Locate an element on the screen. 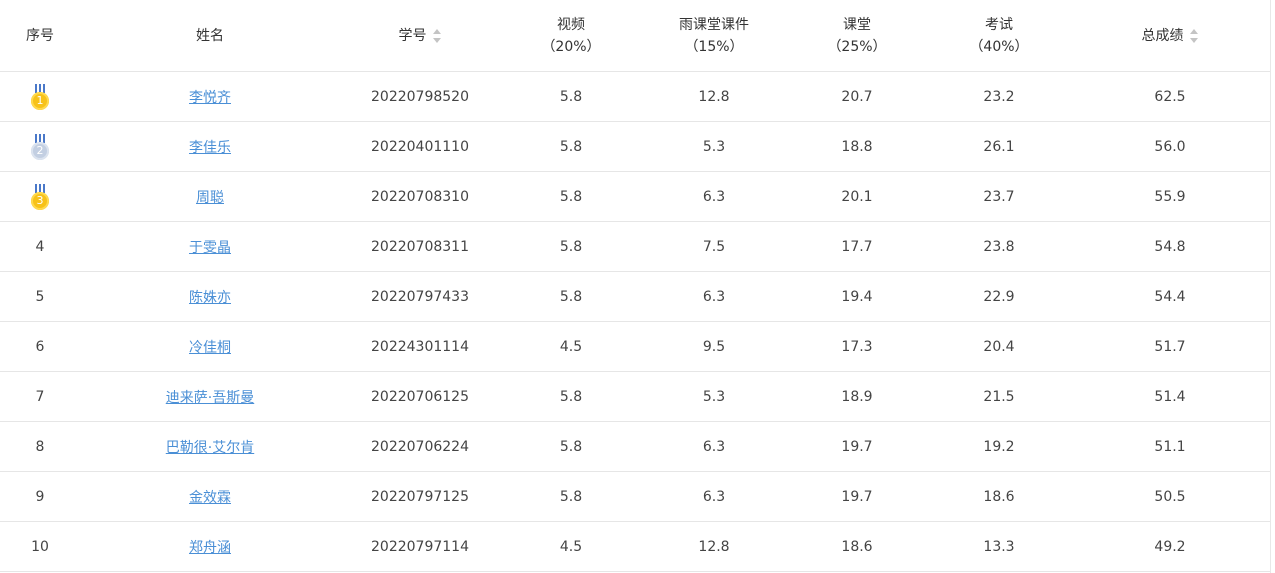  student-name-link: 郑舟涵 is located at coordinates (210, 548).